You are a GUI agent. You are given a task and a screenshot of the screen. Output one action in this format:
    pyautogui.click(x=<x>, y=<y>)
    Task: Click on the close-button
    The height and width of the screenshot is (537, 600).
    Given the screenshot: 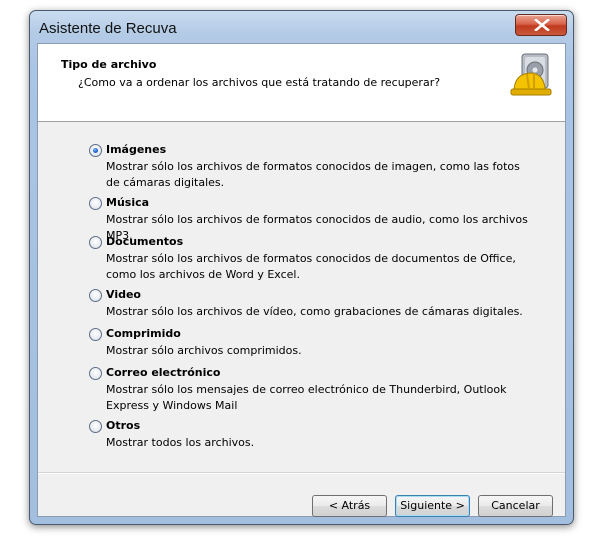 What is the action you would take?
    pyautogui.click(x=541, y=25)
    